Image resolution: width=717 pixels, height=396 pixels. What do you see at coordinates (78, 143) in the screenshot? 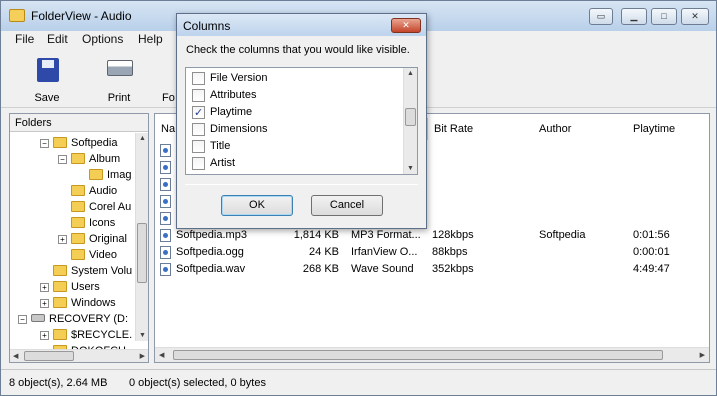
I see `folder-tree-item: − Softpedia` at bounding box center [78, 143].